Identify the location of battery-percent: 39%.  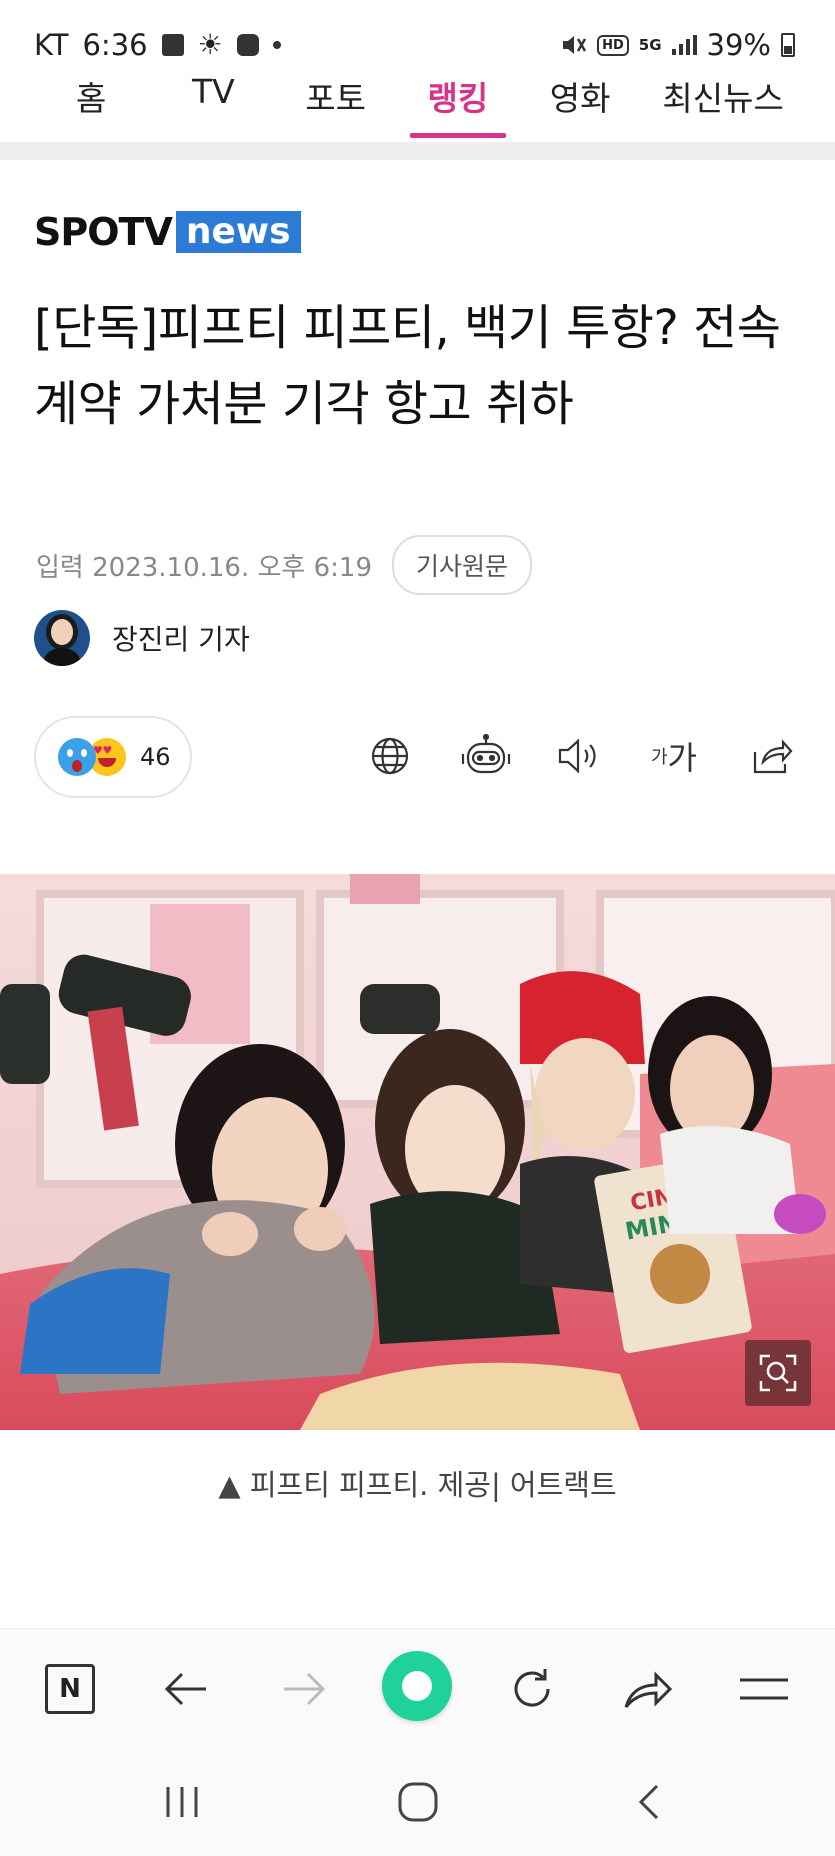
(738, 45).